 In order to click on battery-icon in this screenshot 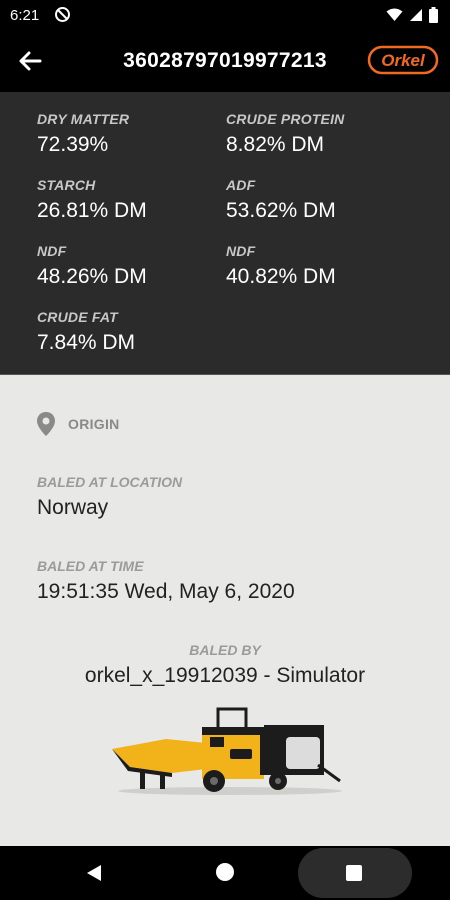, I will do `click(433, 17)`.